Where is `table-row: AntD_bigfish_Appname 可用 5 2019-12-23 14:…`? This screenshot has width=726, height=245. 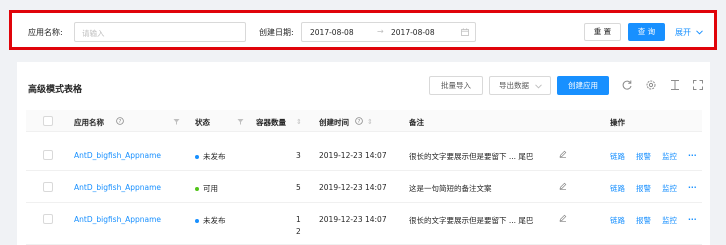
table-row: AntD_bigfish_Appname 可用 5 2019-12-23 14:… is located at coordinates (364, 187).